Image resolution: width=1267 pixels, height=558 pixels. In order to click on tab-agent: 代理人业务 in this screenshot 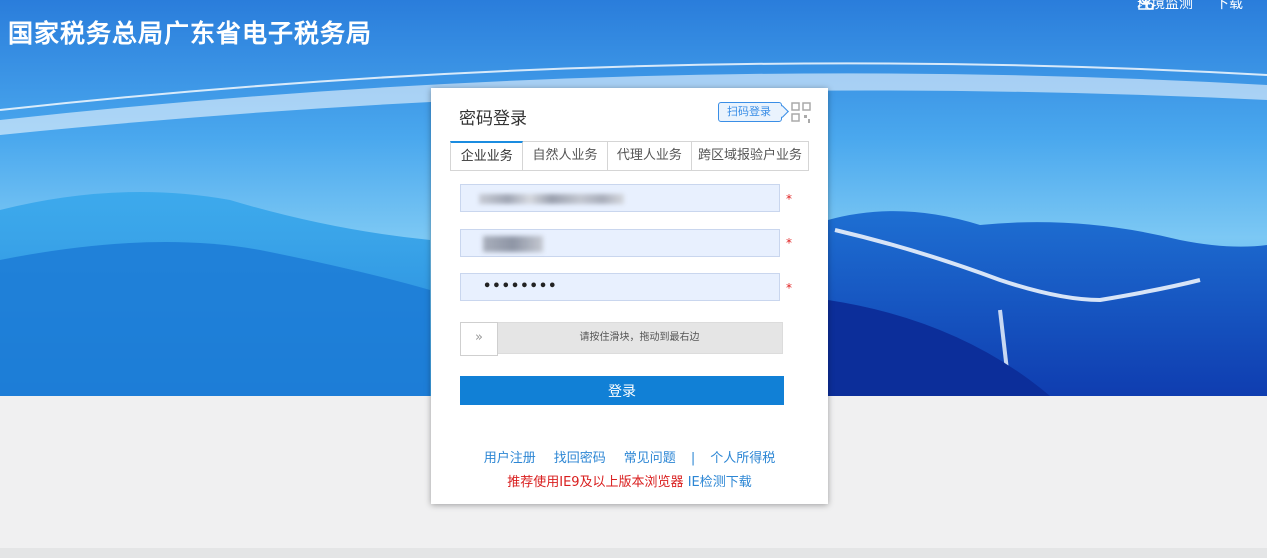, I will do `click(649, 155)`.